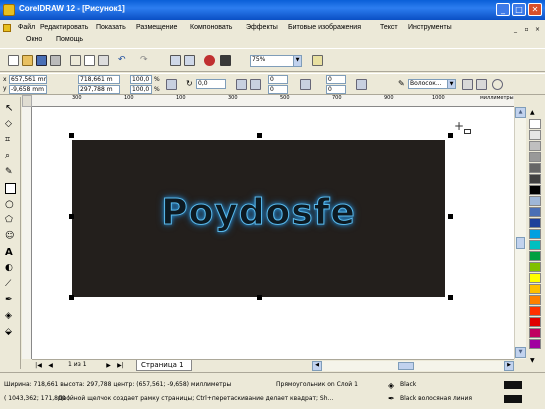 This screenshot has width=545, height=409. What do you see at coordinates (406, 366) in the screenshot?
I see `hscroll-thumb` at bounding box center [406, 366].